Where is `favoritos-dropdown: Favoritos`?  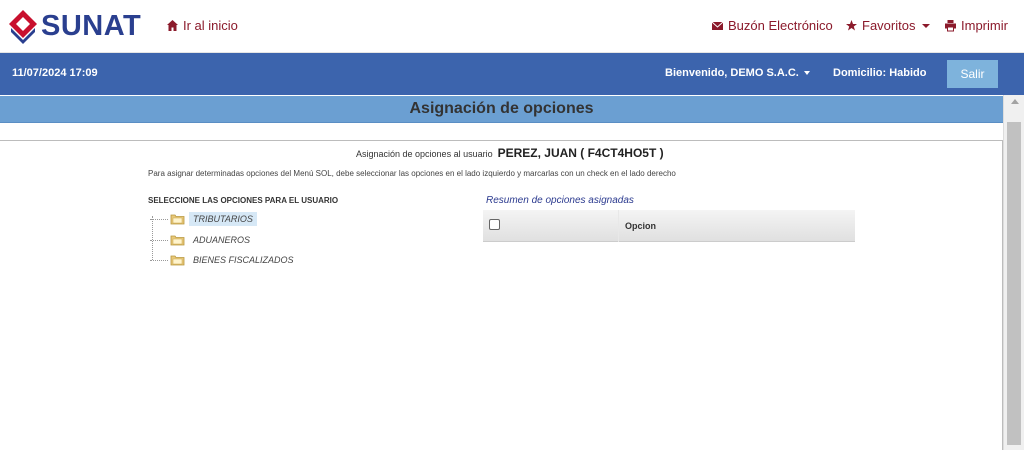 favoritos-dropdown: Favoritos is located at coordinates (888, 25).